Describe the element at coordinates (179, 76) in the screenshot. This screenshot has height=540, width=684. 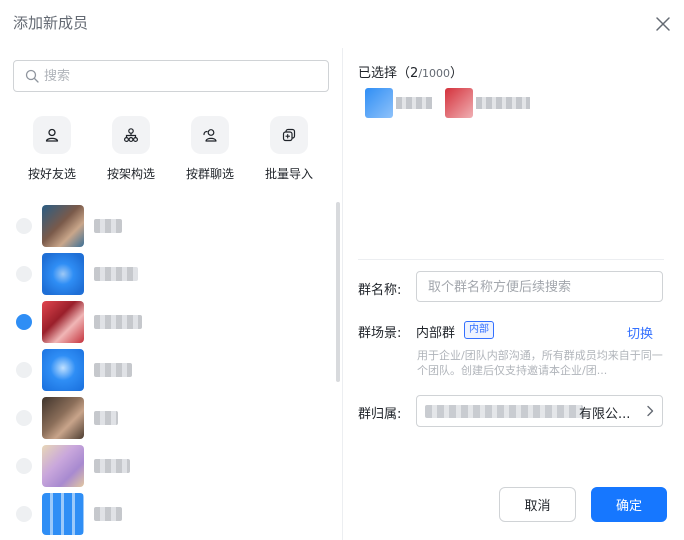
I see `search-input` at that location.